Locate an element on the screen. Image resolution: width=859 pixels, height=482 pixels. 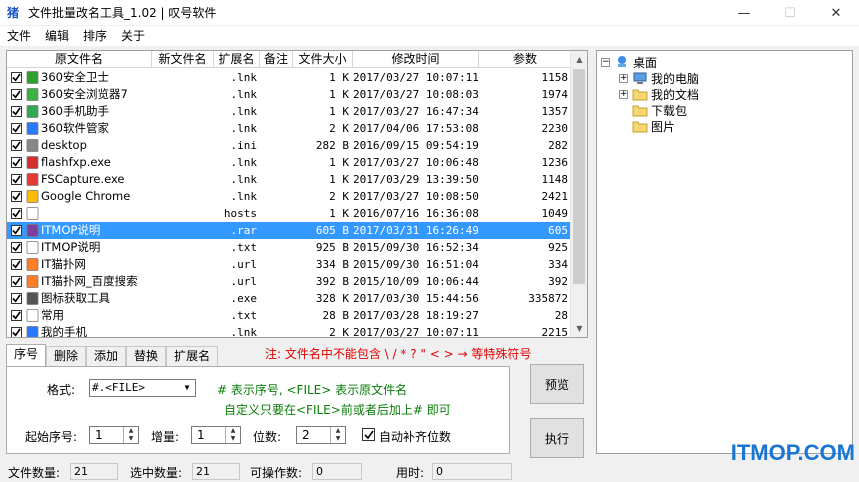
tab-add: 添加 is located at coordinates (106, 356).